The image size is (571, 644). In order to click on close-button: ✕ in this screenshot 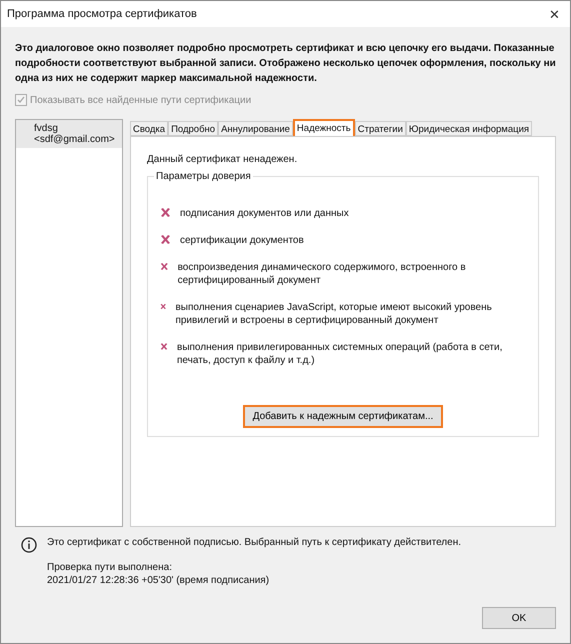, I will do `click(554, 14)`.